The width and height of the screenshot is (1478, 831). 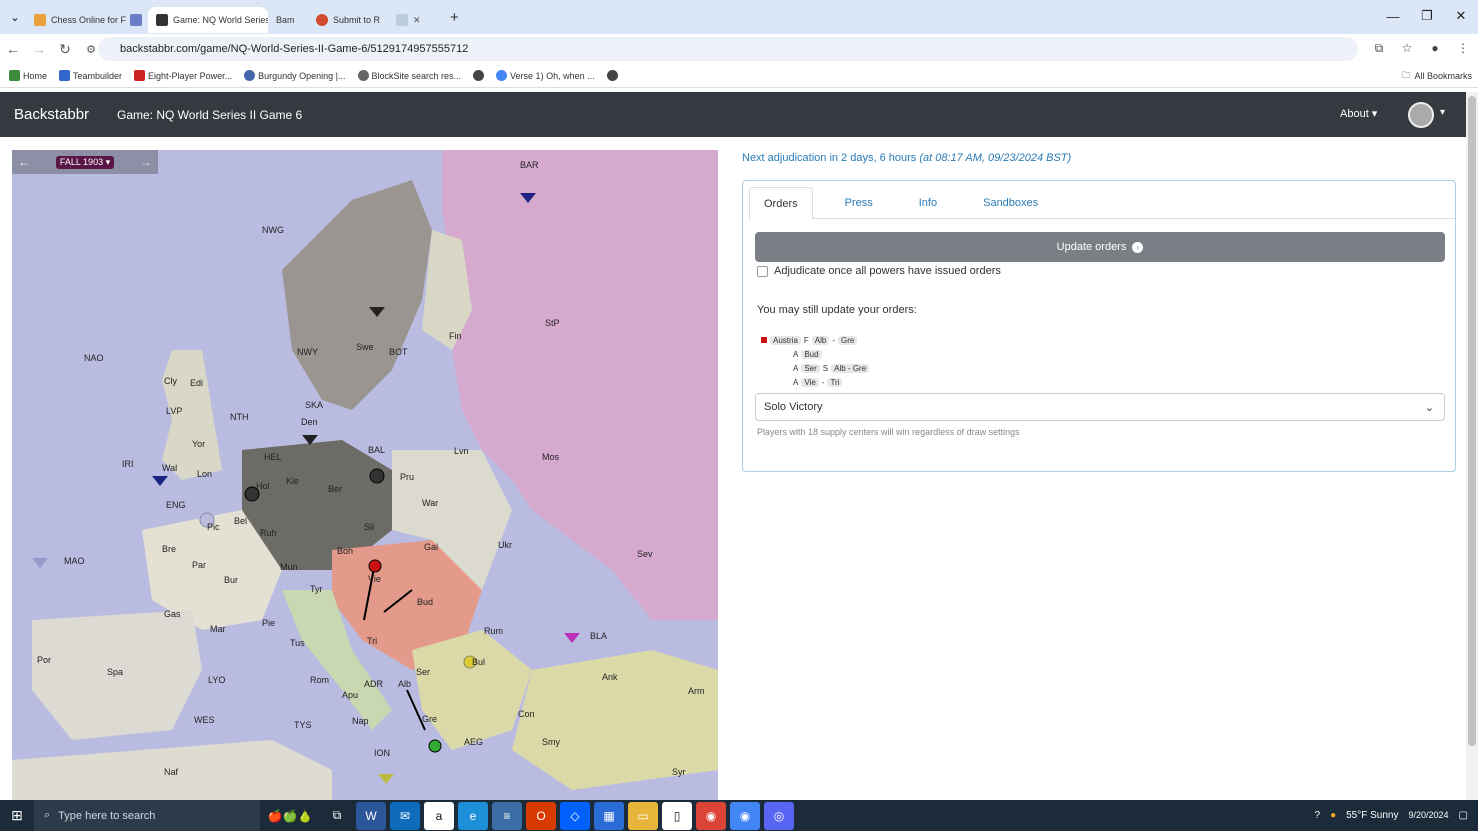 What do you see at coordinates (405, 815) in the screenshot?
I see `mail-icon: ✉` at bounding box center [405, 815].